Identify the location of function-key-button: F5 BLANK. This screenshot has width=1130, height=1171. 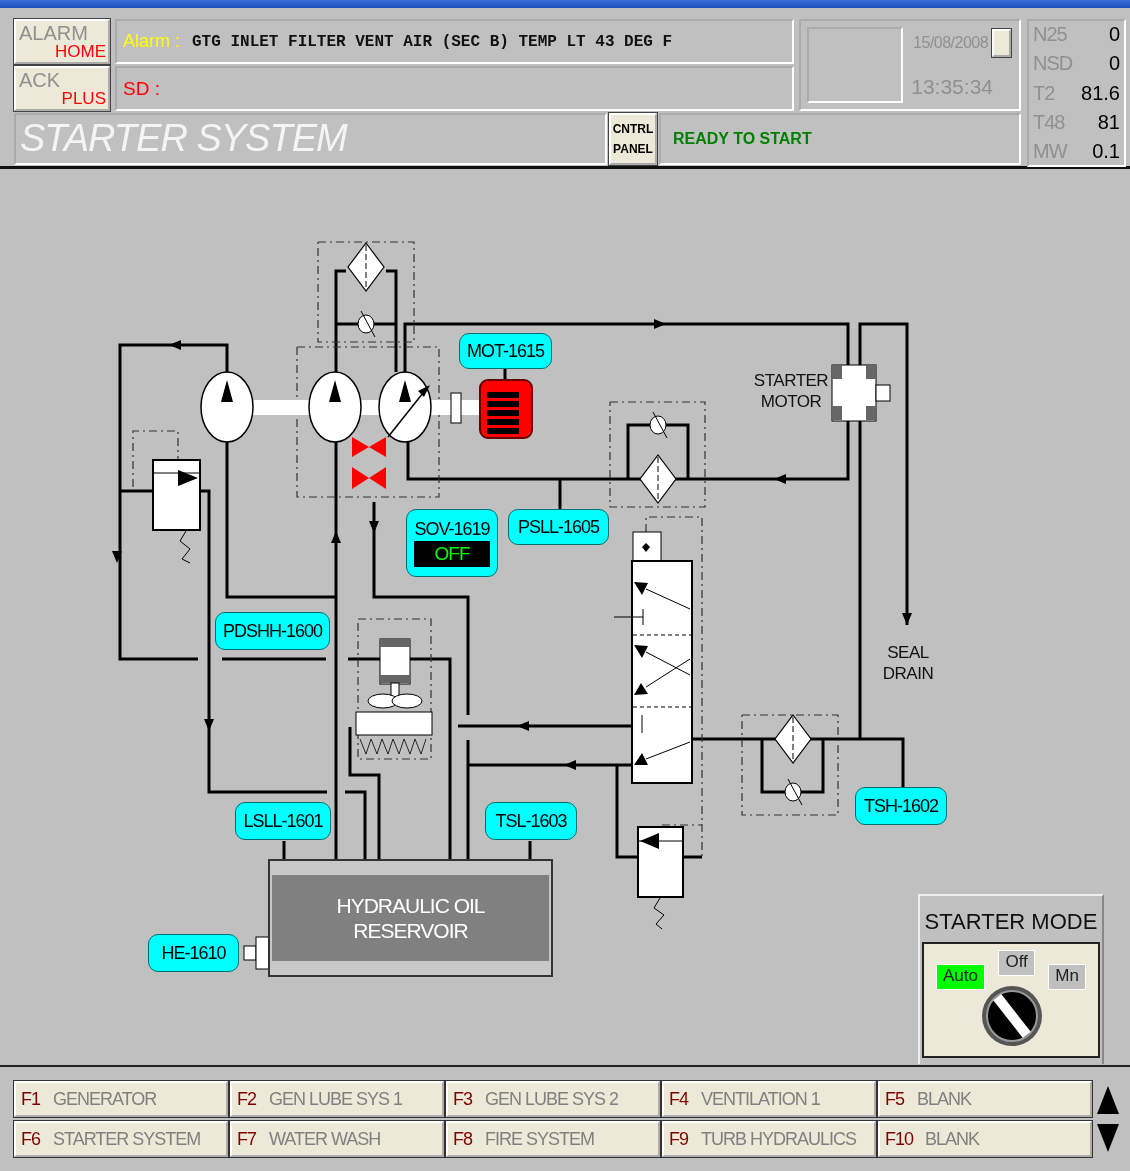
(985, 1099).